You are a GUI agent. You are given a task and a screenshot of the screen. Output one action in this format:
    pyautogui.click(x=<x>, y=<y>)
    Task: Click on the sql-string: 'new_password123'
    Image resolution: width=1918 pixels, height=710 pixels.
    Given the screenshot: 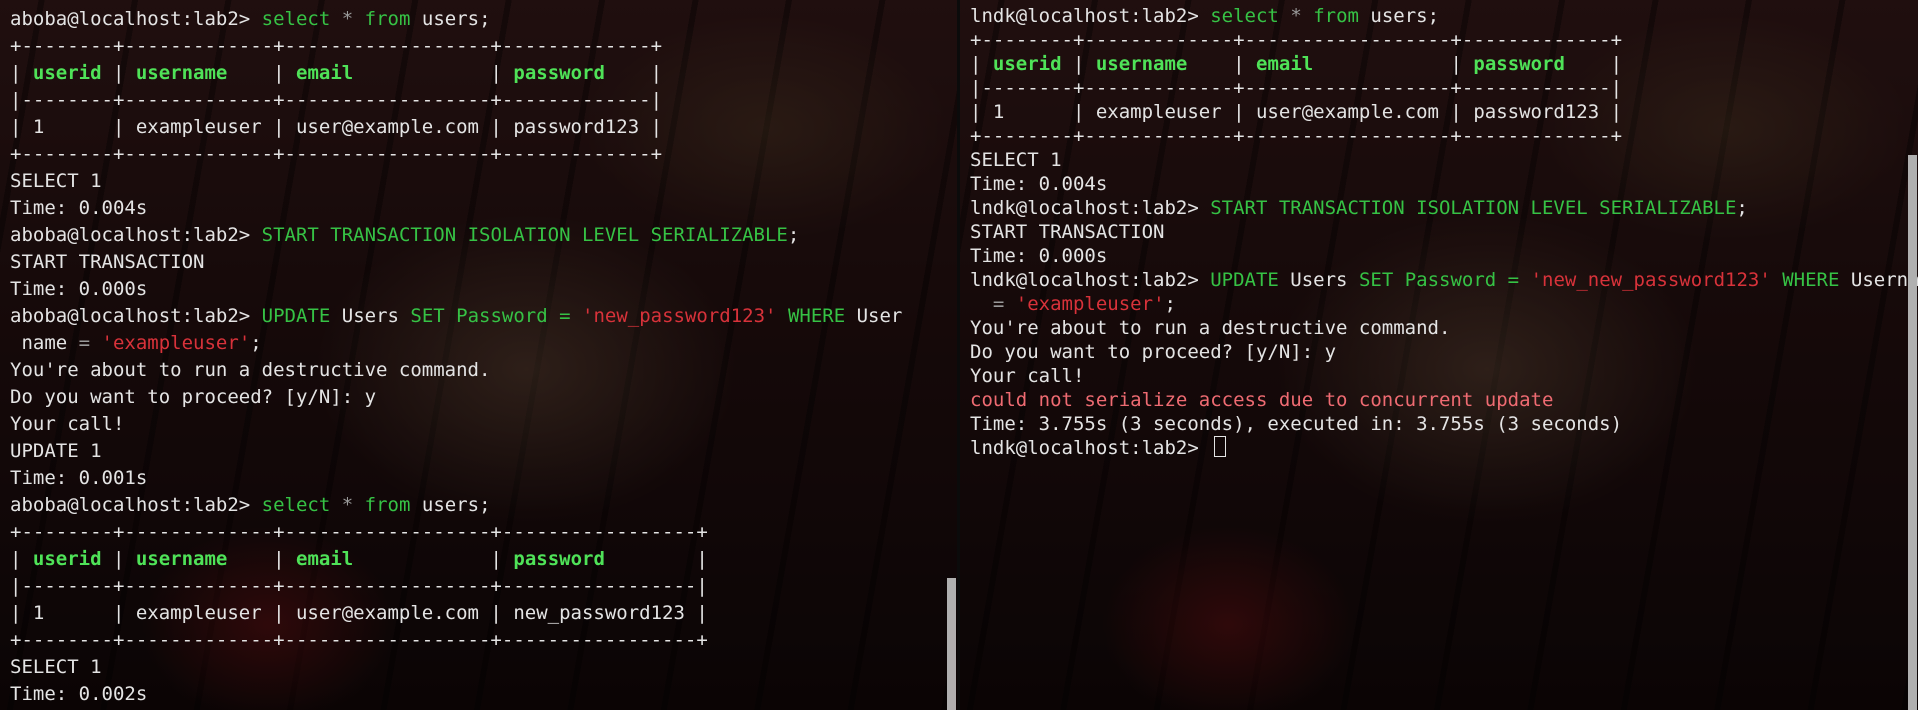 What is the action you would take?
    pyautogui.click(x=679, y=316)
    